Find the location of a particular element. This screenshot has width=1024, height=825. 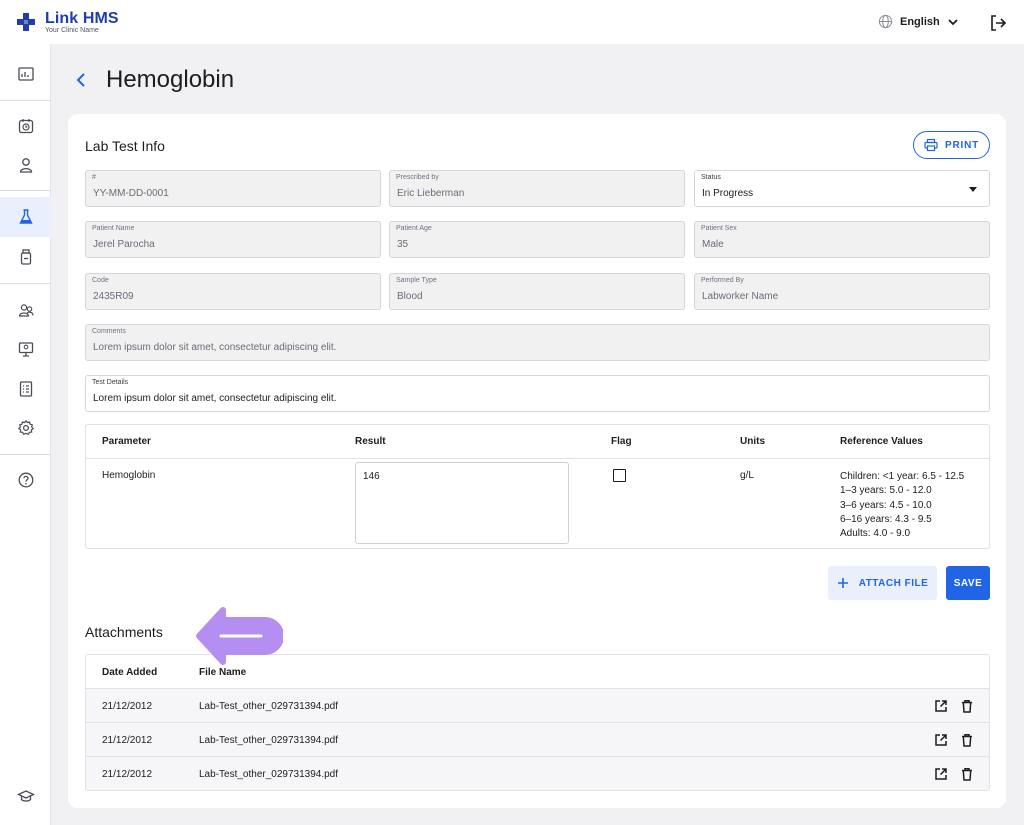

column-header-reference-values: Reference Values is located at coordinates (881, 441).